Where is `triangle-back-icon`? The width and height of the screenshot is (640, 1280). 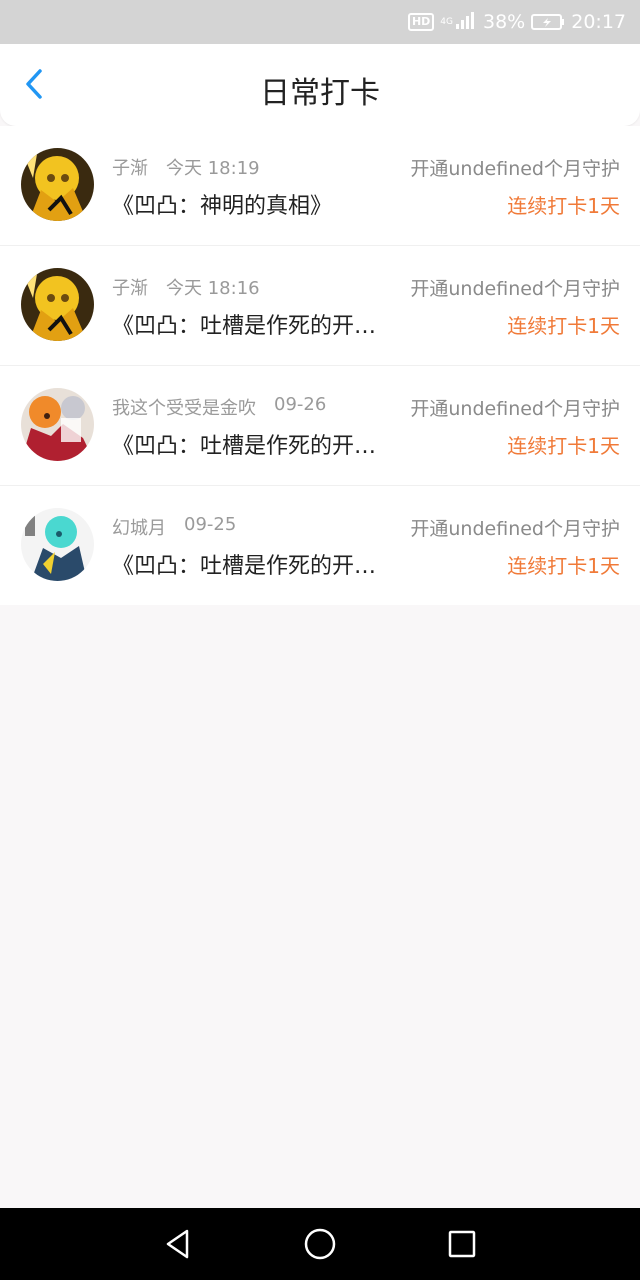
triangle-back-icon is located at coordinates (178, 1246).